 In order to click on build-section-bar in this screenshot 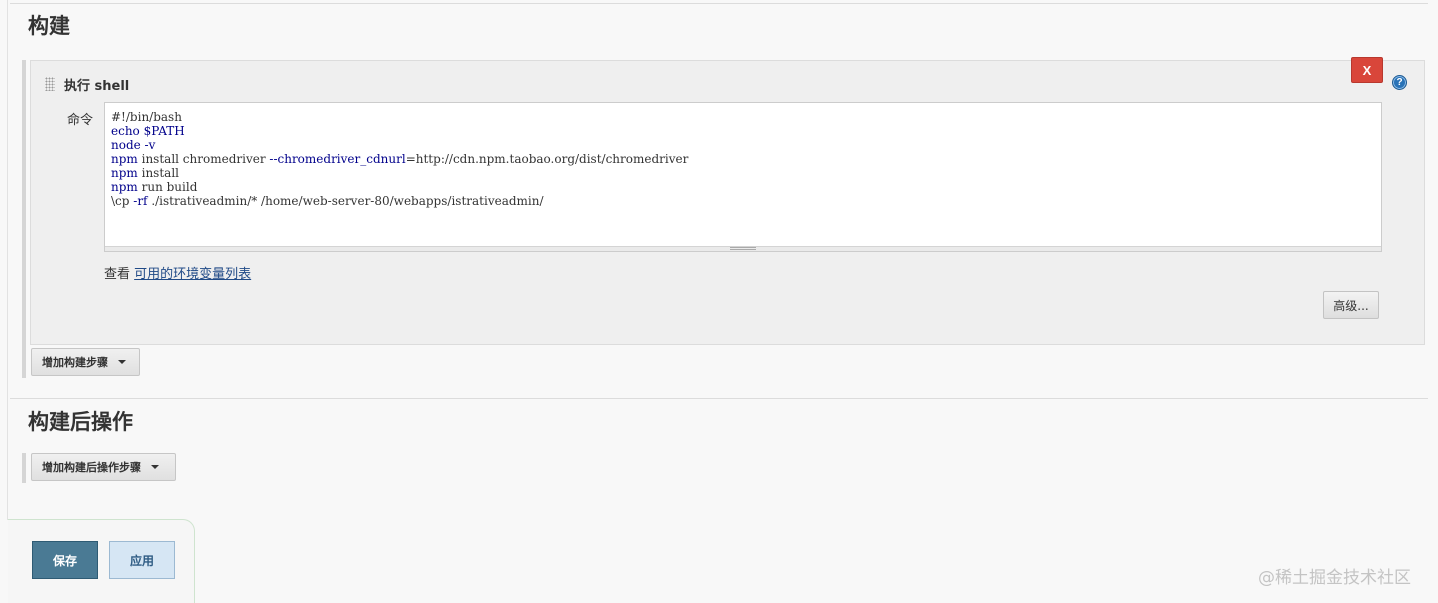, I will do `click(24, 219)`.